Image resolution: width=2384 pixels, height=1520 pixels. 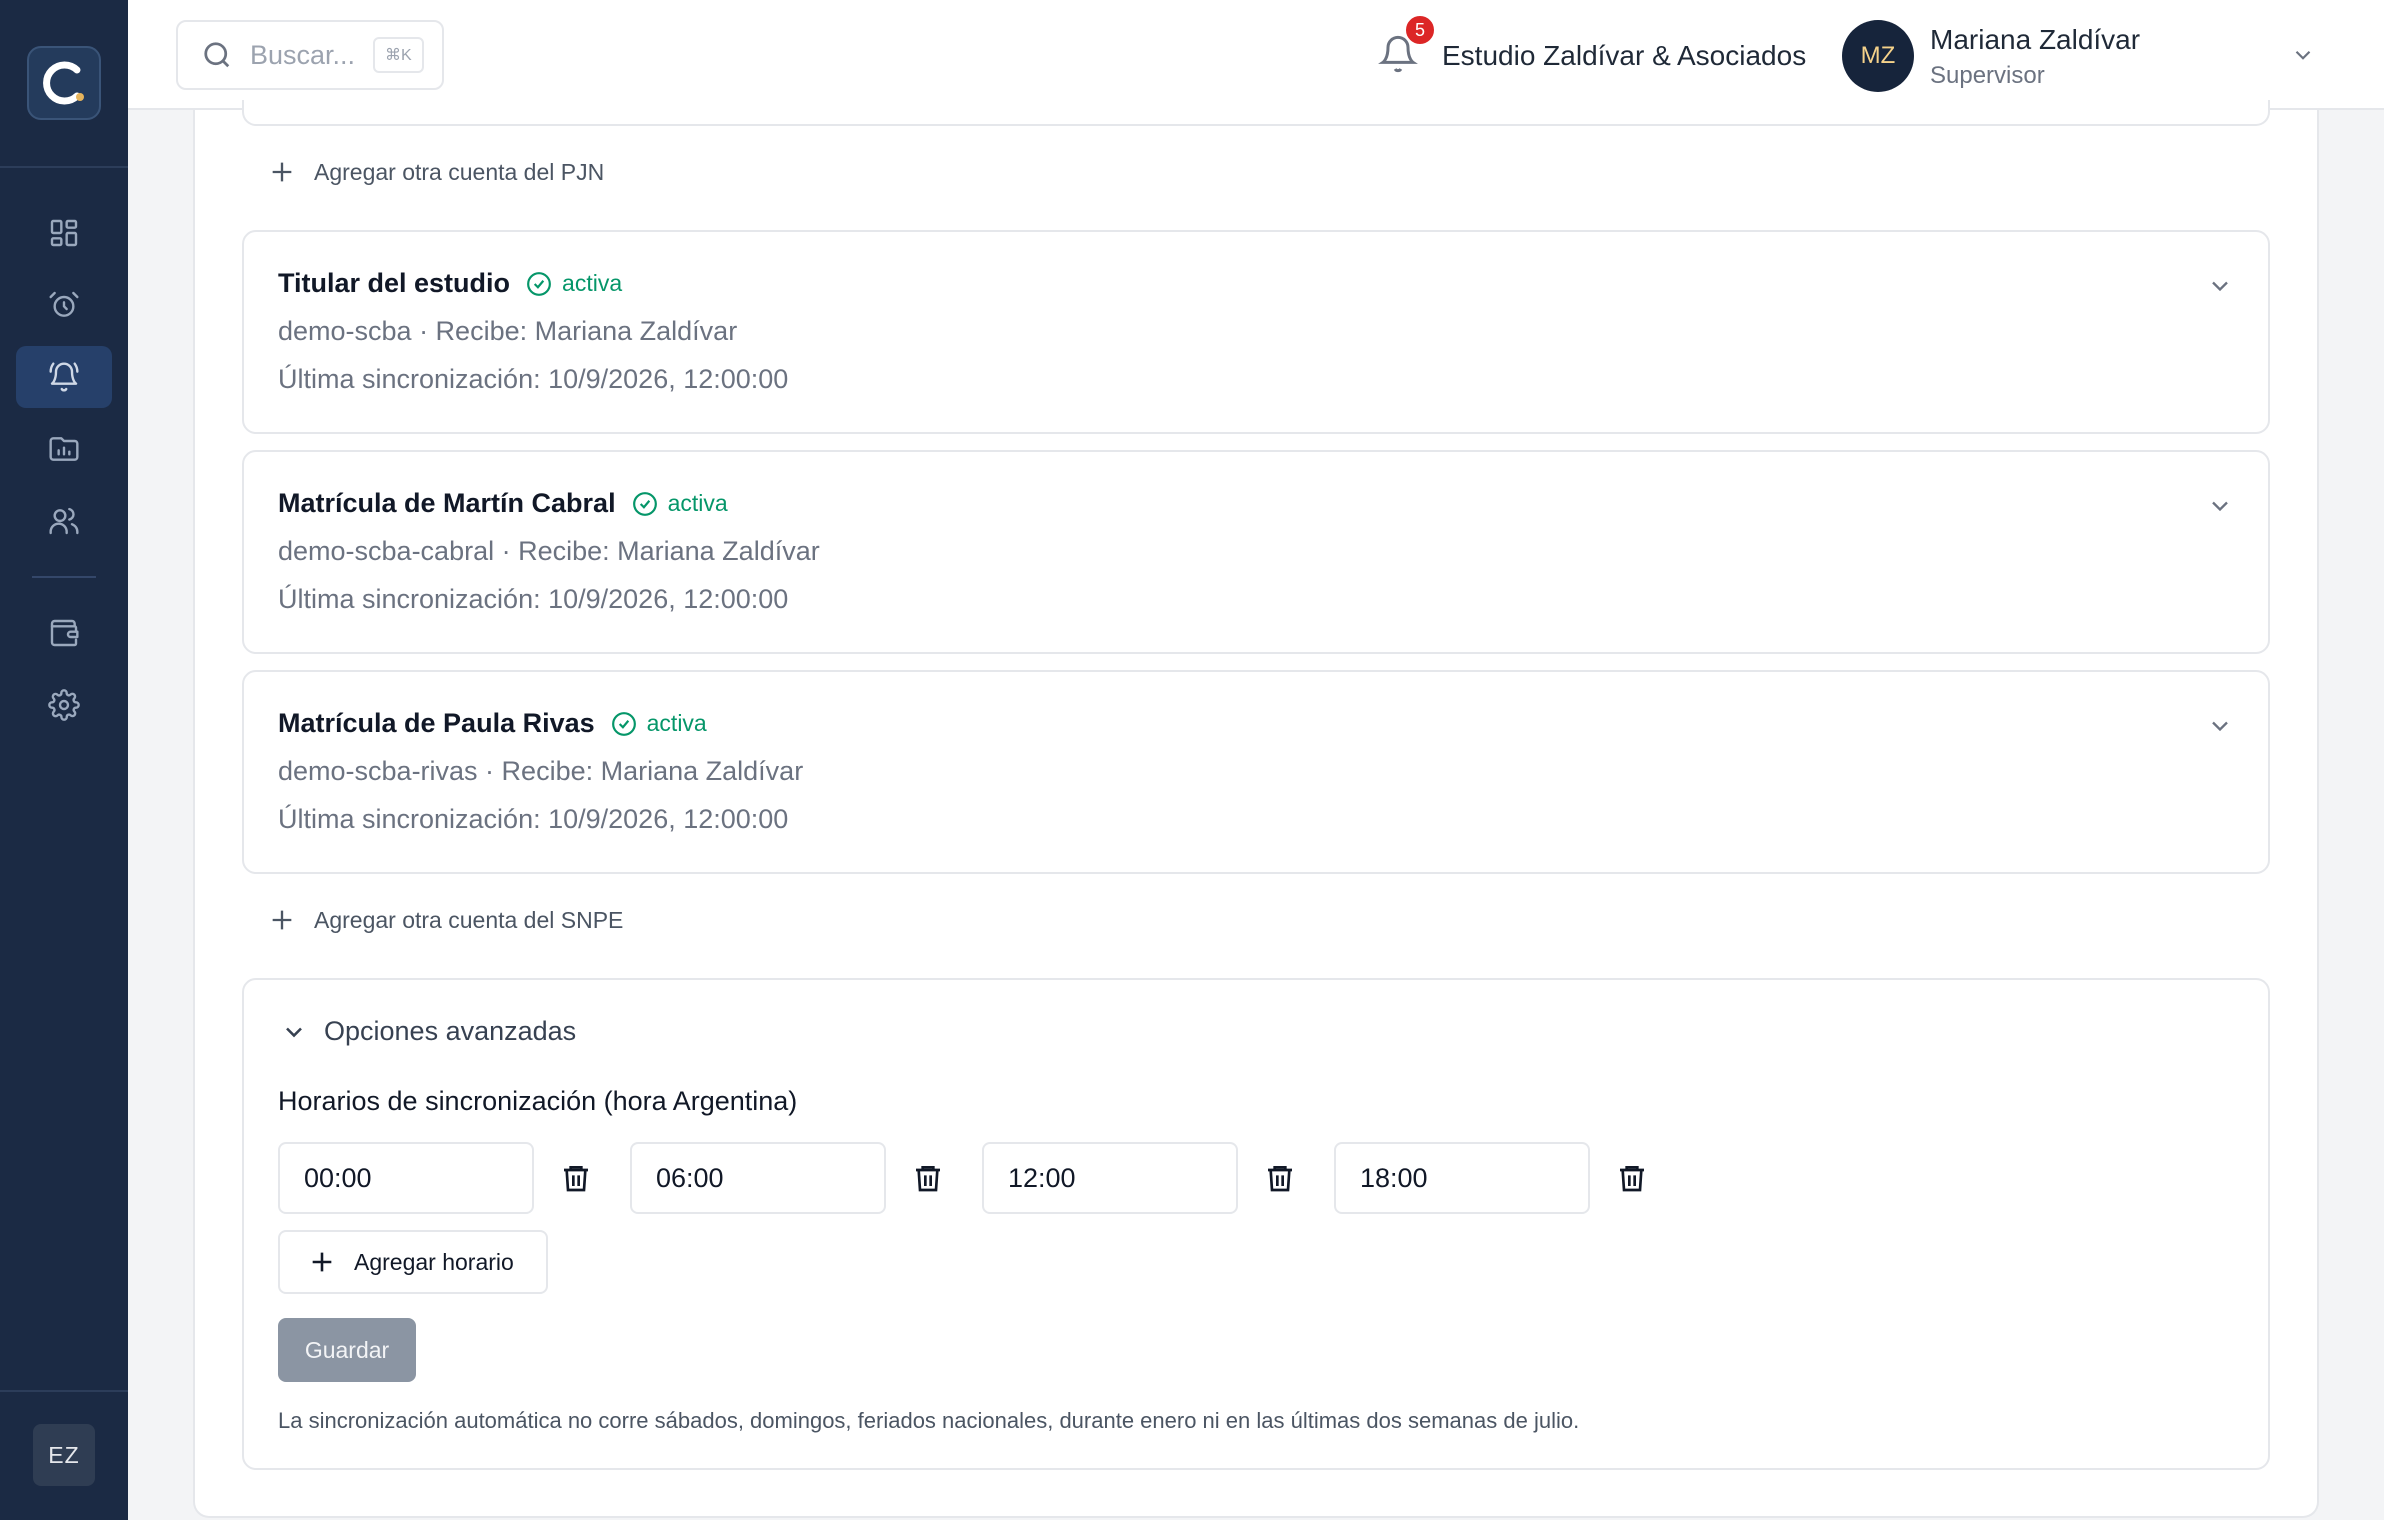 I want to click on user-name: Mariana Zaldívar, so click(x=2035, y=40).